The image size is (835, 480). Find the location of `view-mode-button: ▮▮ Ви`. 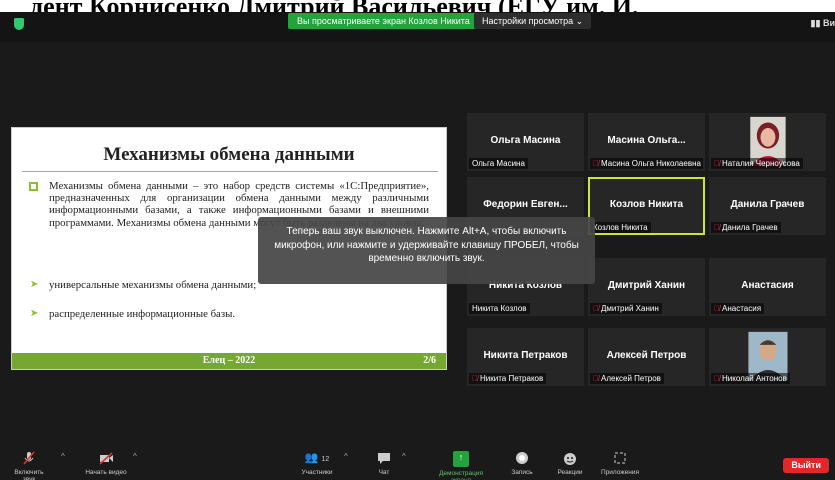

view-mode-button: ▮▮ Ви is located at coordinates (823, 23).